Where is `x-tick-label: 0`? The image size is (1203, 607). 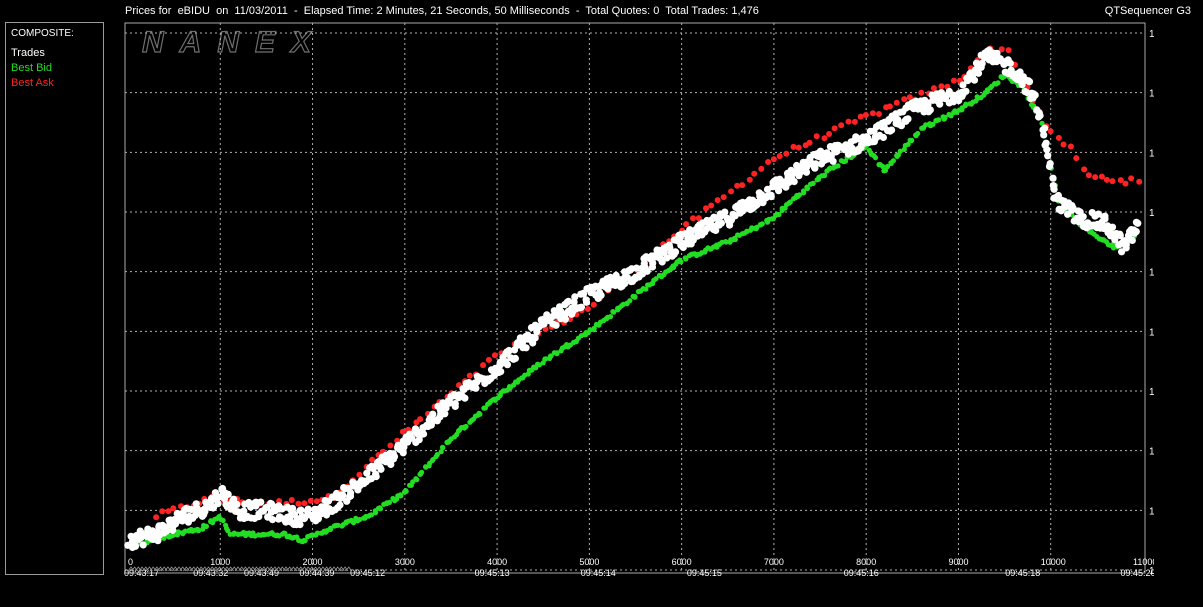 x-tick-label: 0 is located at coordinates (130, 562).